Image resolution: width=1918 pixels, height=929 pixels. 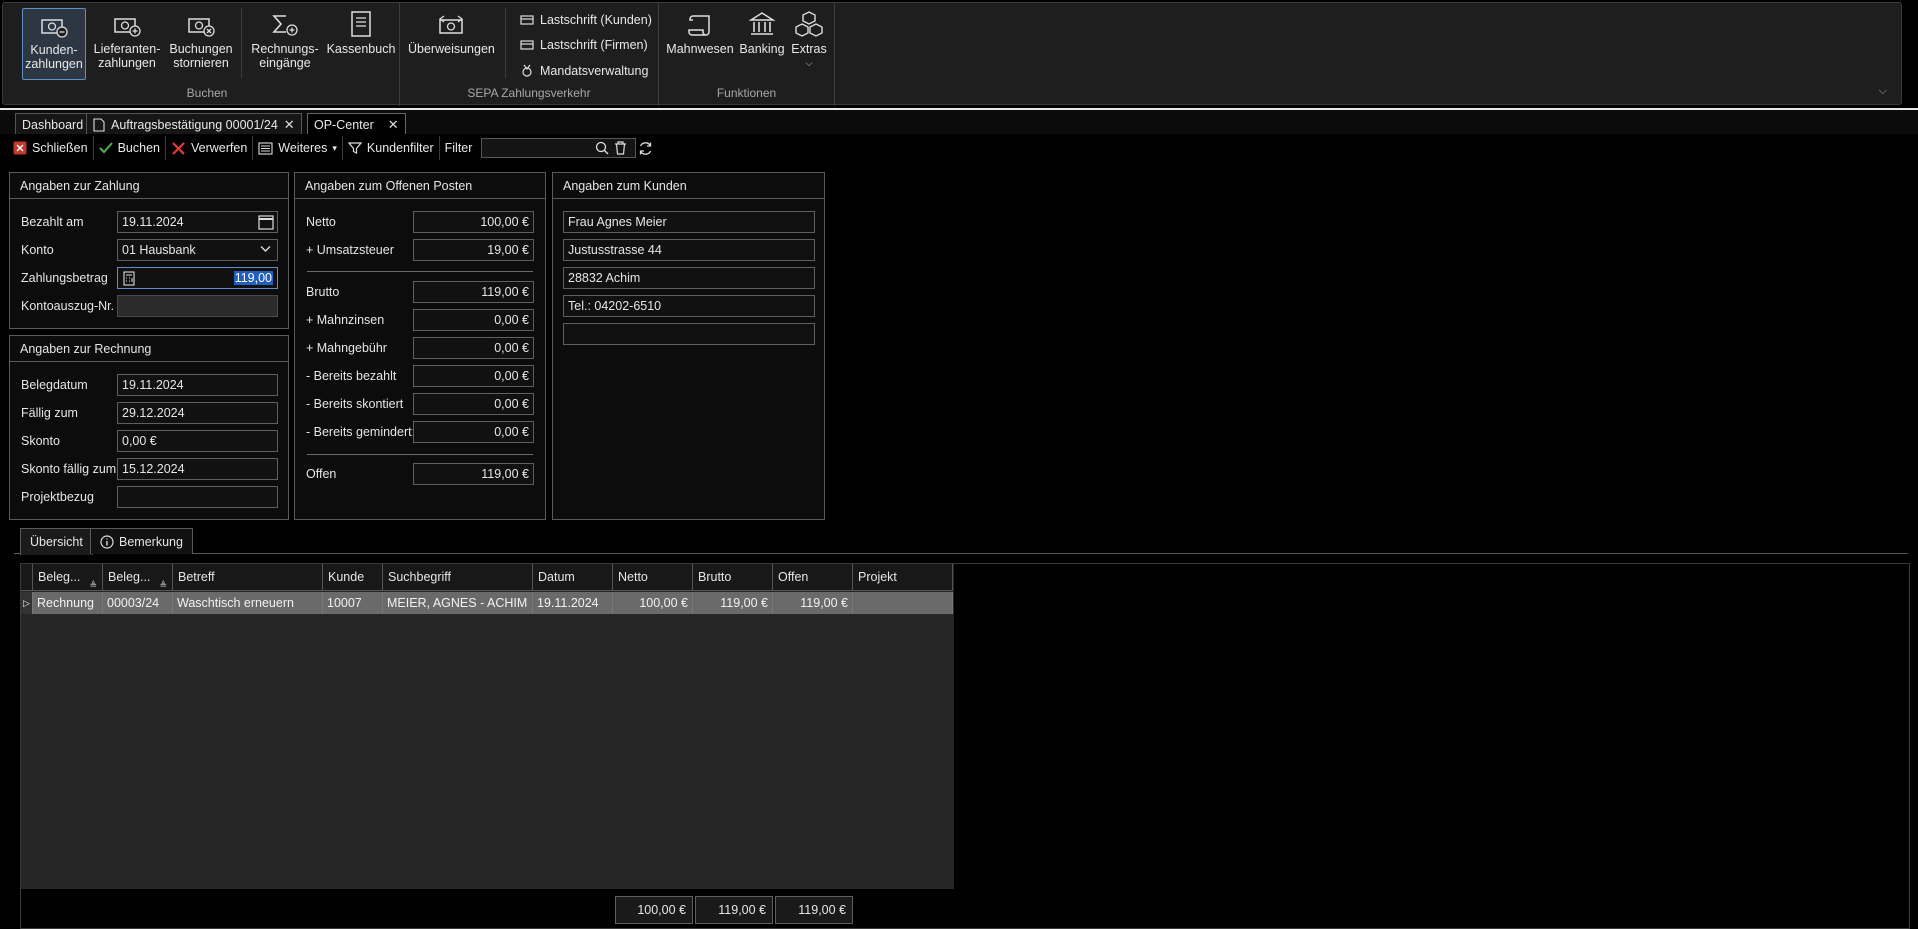 I want to click on group-label-funktionen: Funktionen, so click(x=746, y=93).